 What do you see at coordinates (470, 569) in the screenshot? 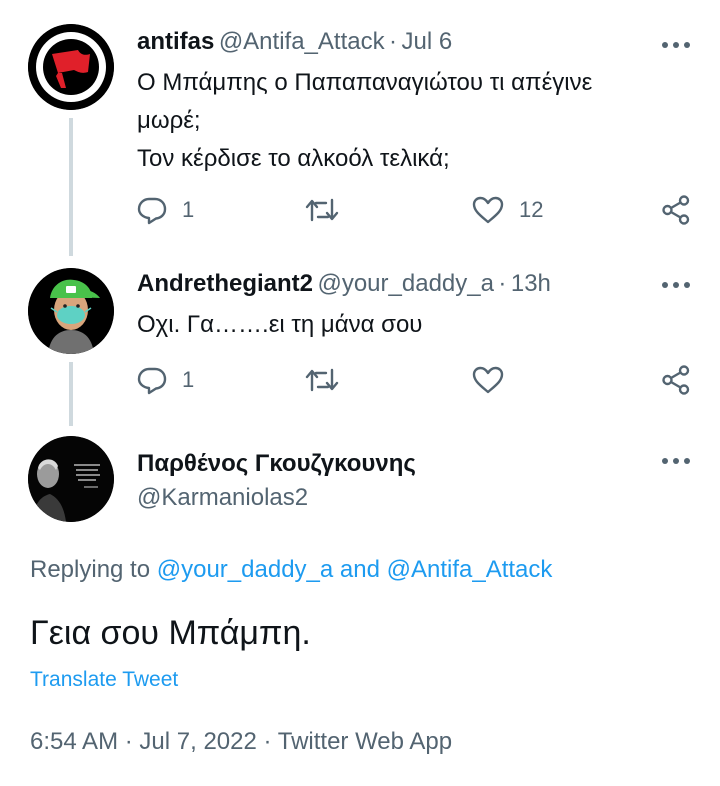
I see `reply-mention-link: @Antifa_Attack` at bounding box center [470, 569].